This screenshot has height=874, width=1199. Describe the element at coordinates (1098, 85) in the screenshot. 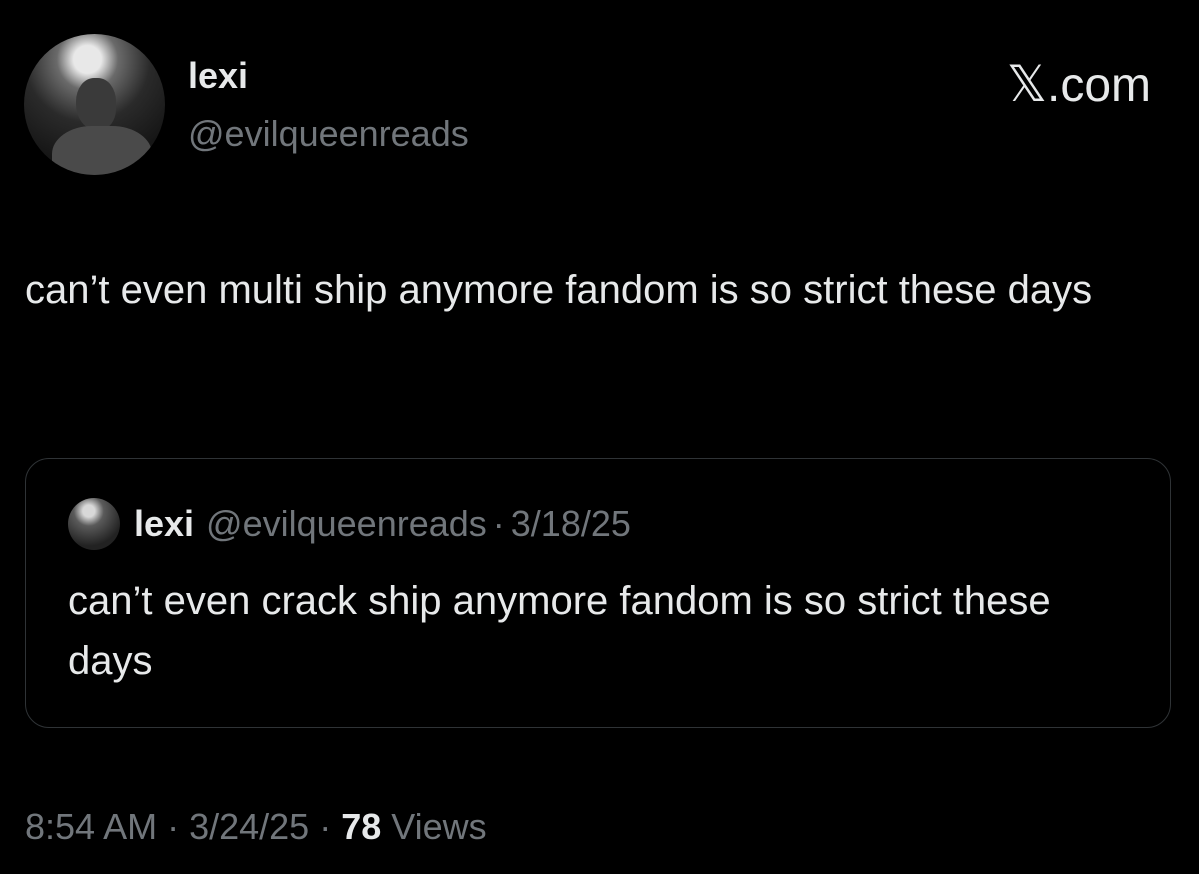

I see `brand-suffix: .com` at that location.